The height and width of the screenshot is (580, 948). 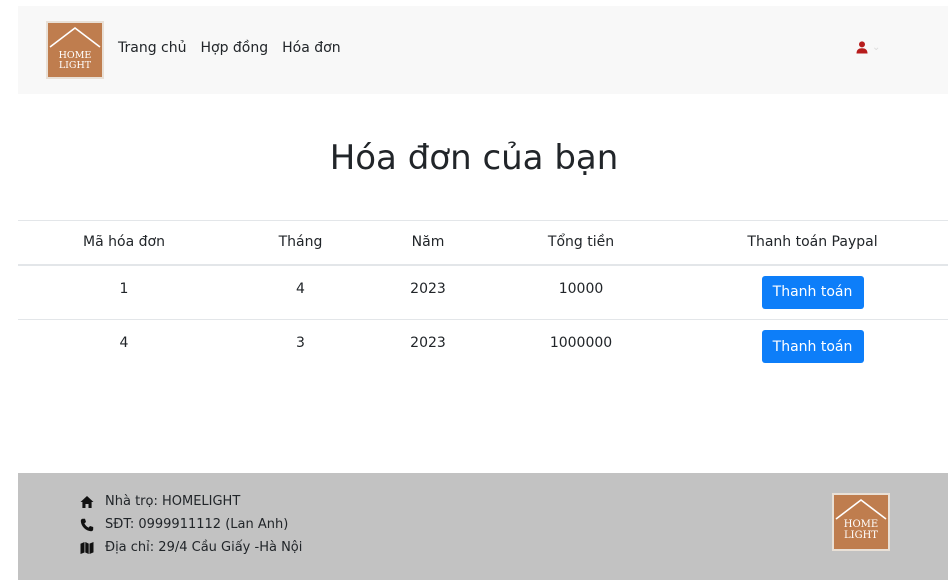 I want to click on col-header-month: Tháng, so click(x=300, y=243).